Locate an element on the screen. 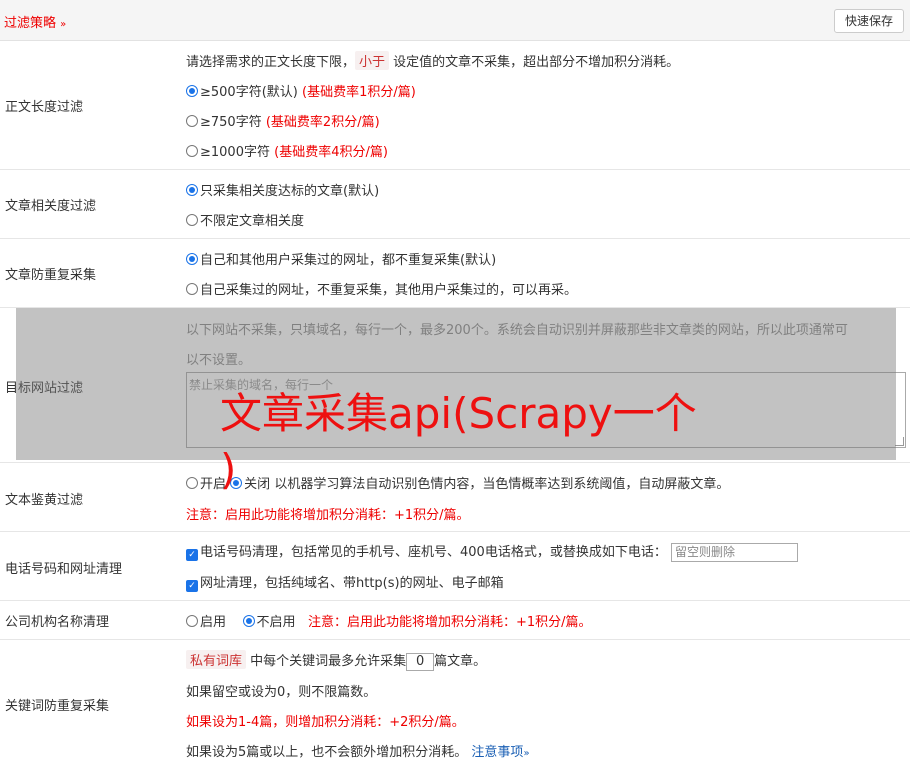 The image size is (912, 768). org-clean-row: 公司机构名称清理 启用 不启用 注意：启用此功能将增加积分消耗：+1积分/篇。 is located at coordinates (455, 620).